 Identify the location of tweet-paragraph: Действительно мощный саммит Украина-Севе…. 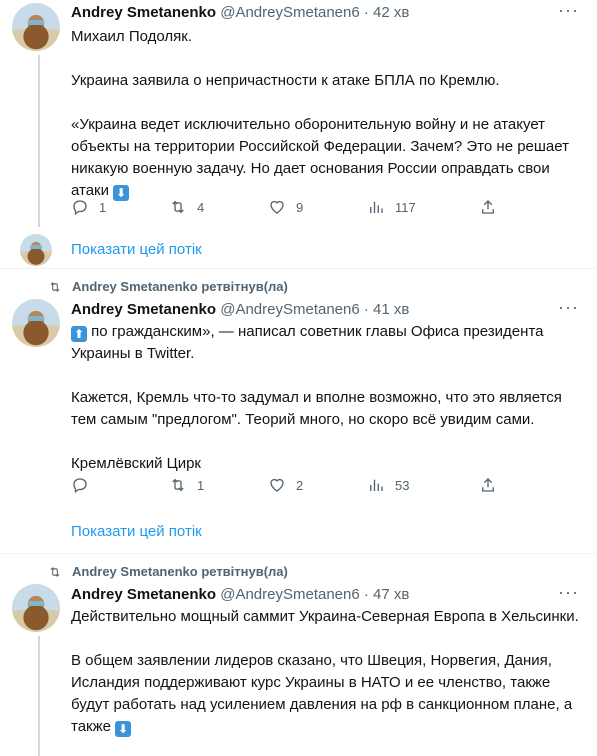
(325, 616).